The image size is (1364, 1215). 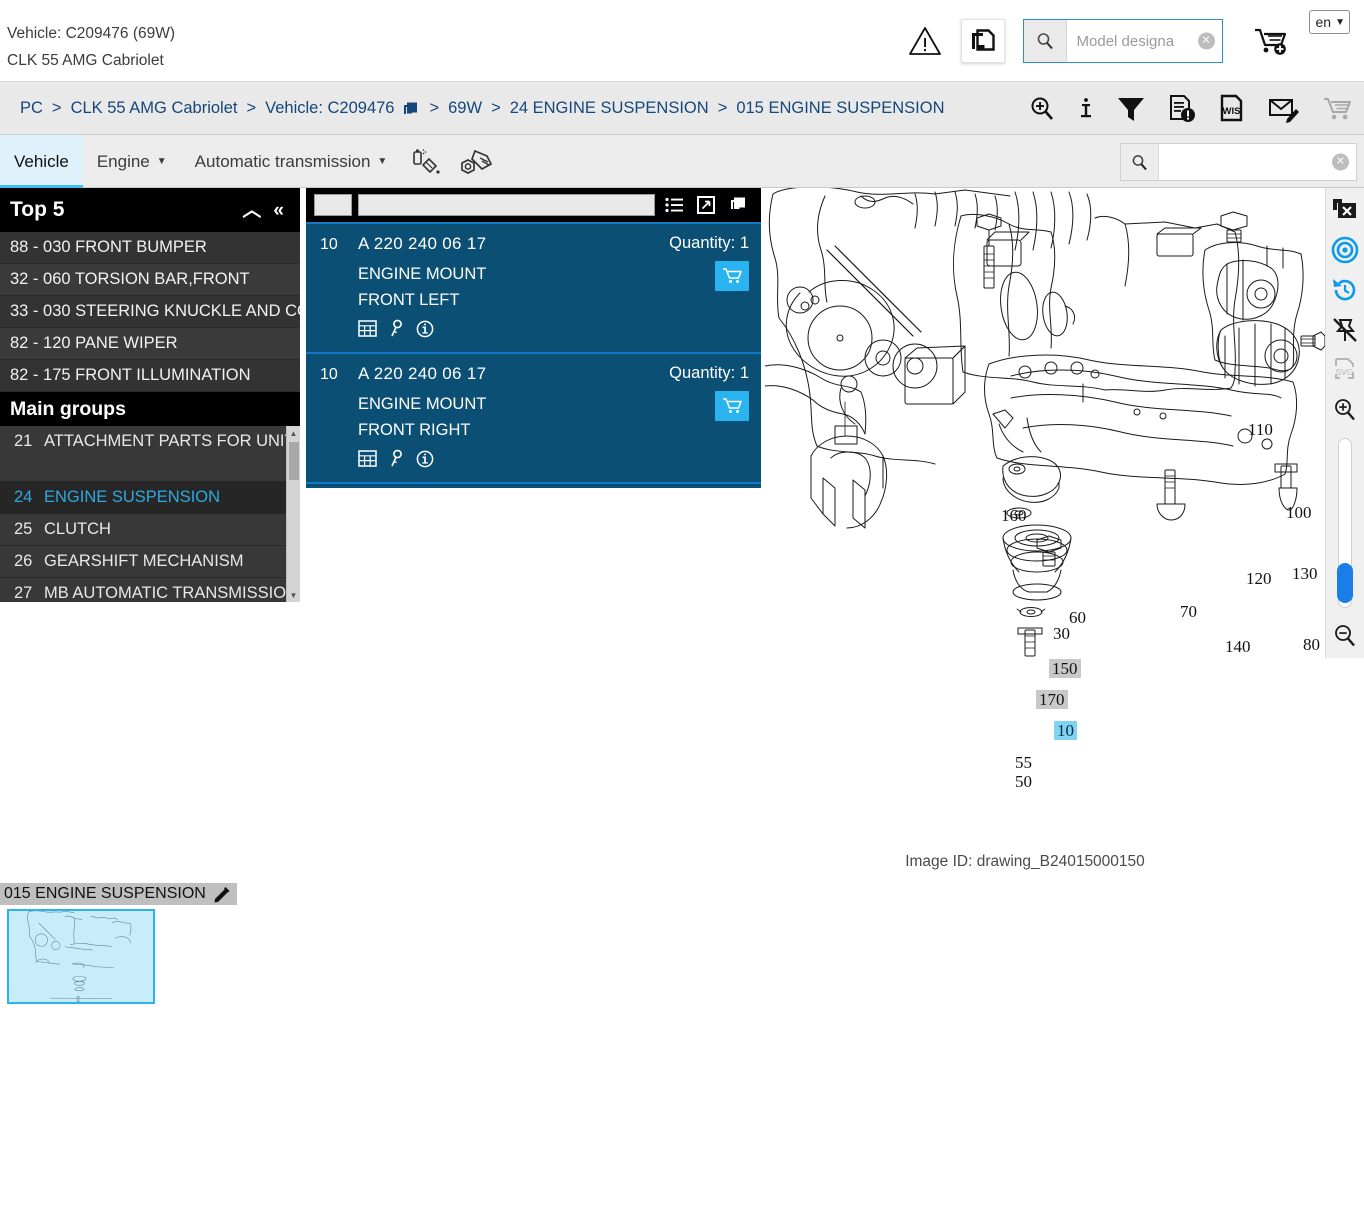 What do you see at coordinates (293, 514) in the screenshot?
I see `maingroups-scrollbar: ▲ ▼` at bounding box center [293, 514].